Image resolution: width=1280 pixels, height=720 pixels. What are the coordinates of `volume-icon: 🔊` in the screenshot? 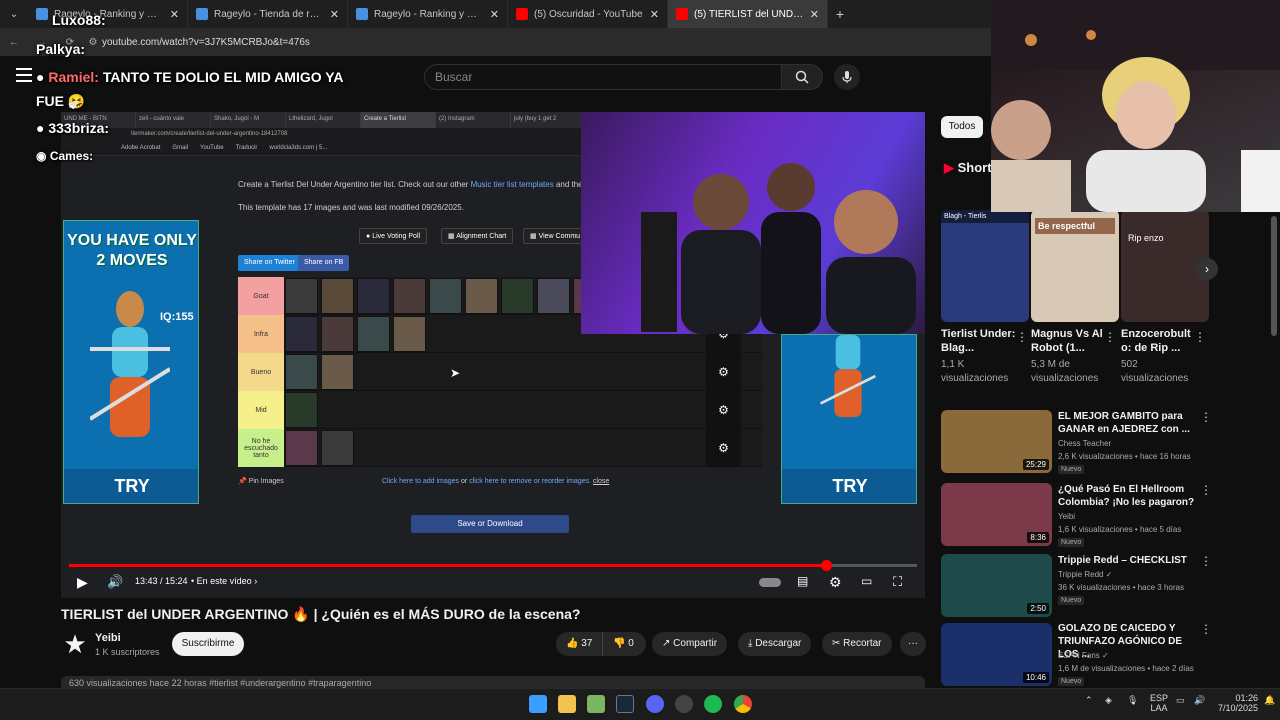 It's located at (115, 582).